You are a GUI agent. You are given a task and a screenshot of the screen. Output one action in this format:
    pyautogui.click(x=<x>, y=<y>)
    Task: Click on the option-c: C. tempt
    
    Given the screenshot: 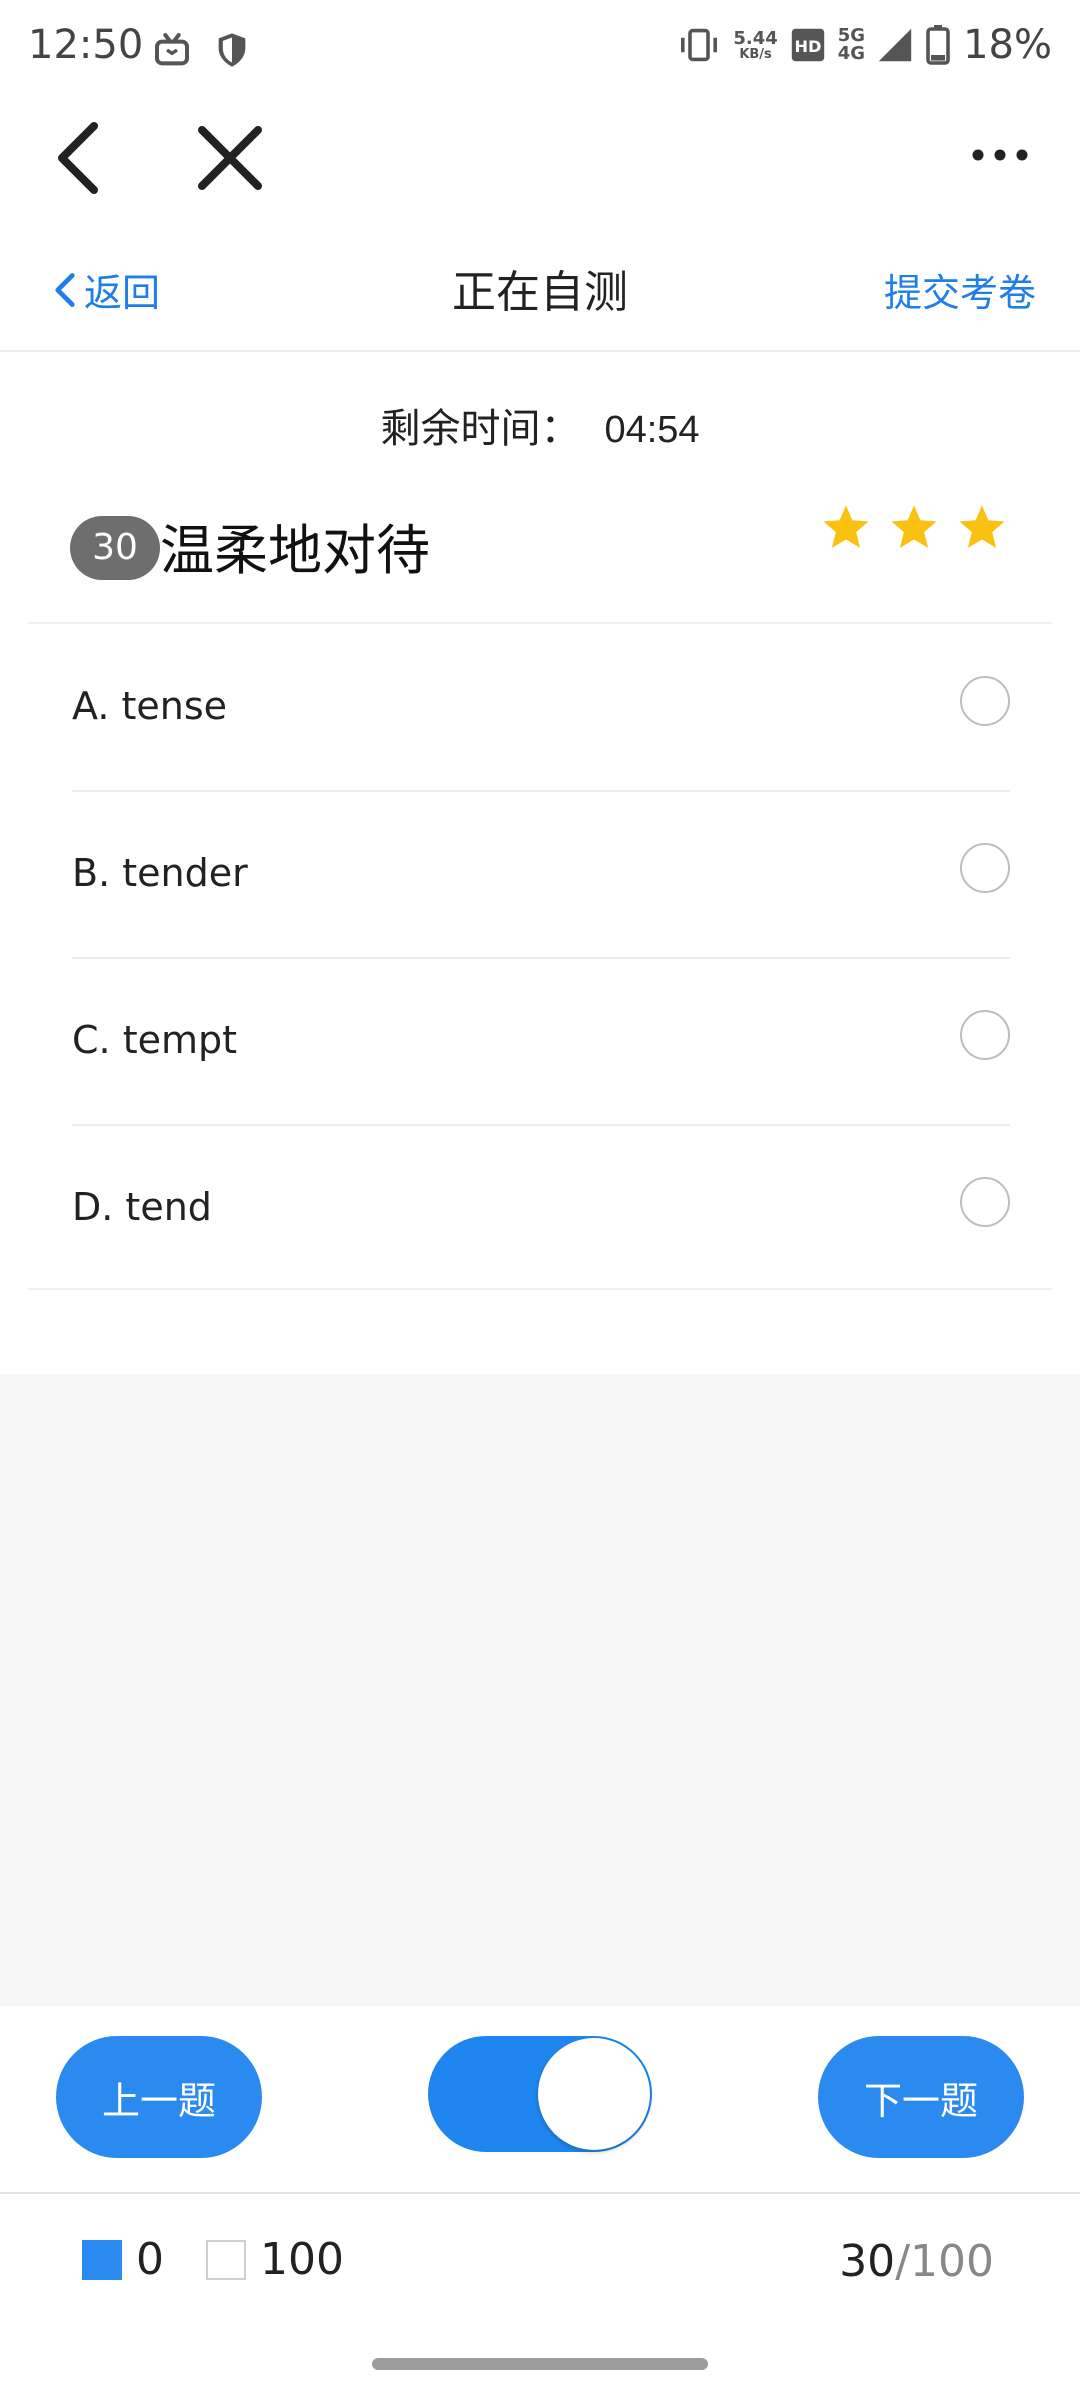 What is the action you would take?
    pyautogui.click(x=541, y=1042)
    